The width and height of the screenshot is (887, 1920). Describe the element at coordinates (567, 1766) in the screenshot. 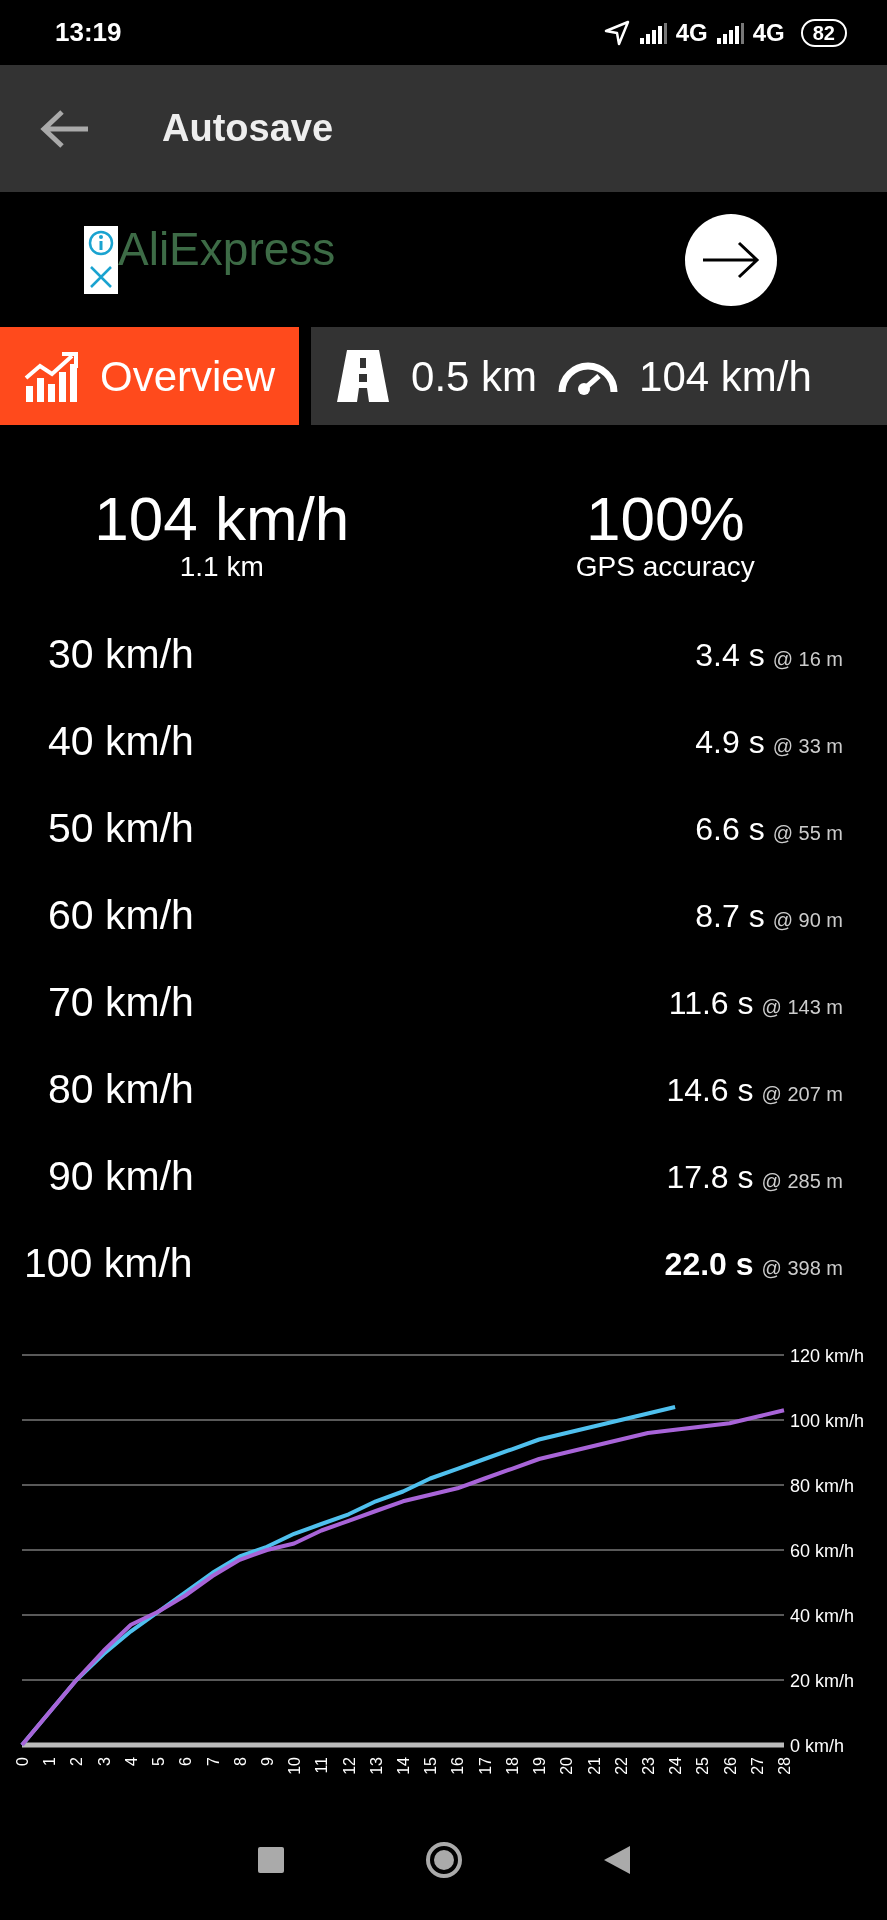

I see `axis-label: 20` at that location.